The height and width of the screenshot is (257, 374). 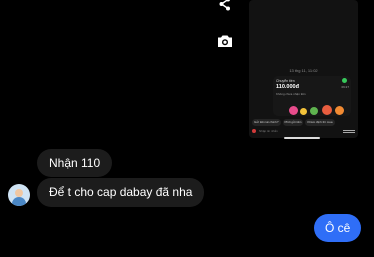 I want to click on screenshot-timestamp: 13 thg 11, 11:02, so click(x=303, y=70).